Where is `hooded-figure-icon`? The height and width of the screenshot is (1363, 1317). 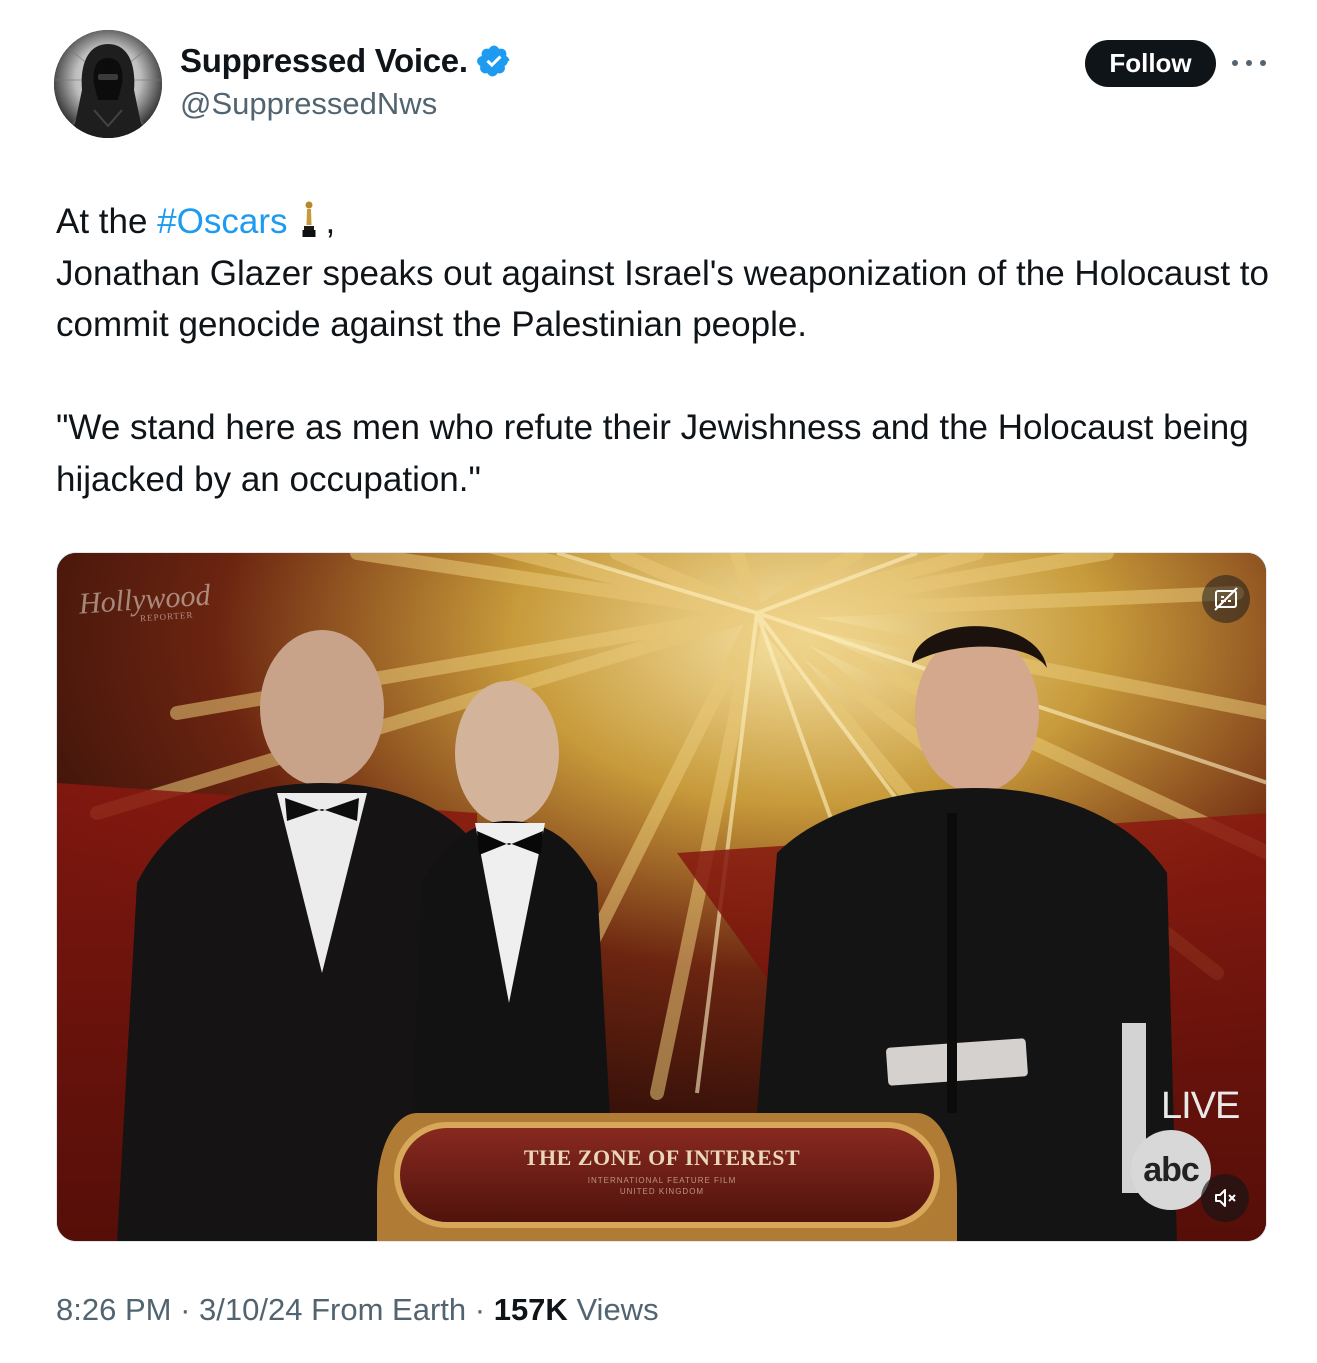 hooded-figure-icon is located at coordinates (108, 84).